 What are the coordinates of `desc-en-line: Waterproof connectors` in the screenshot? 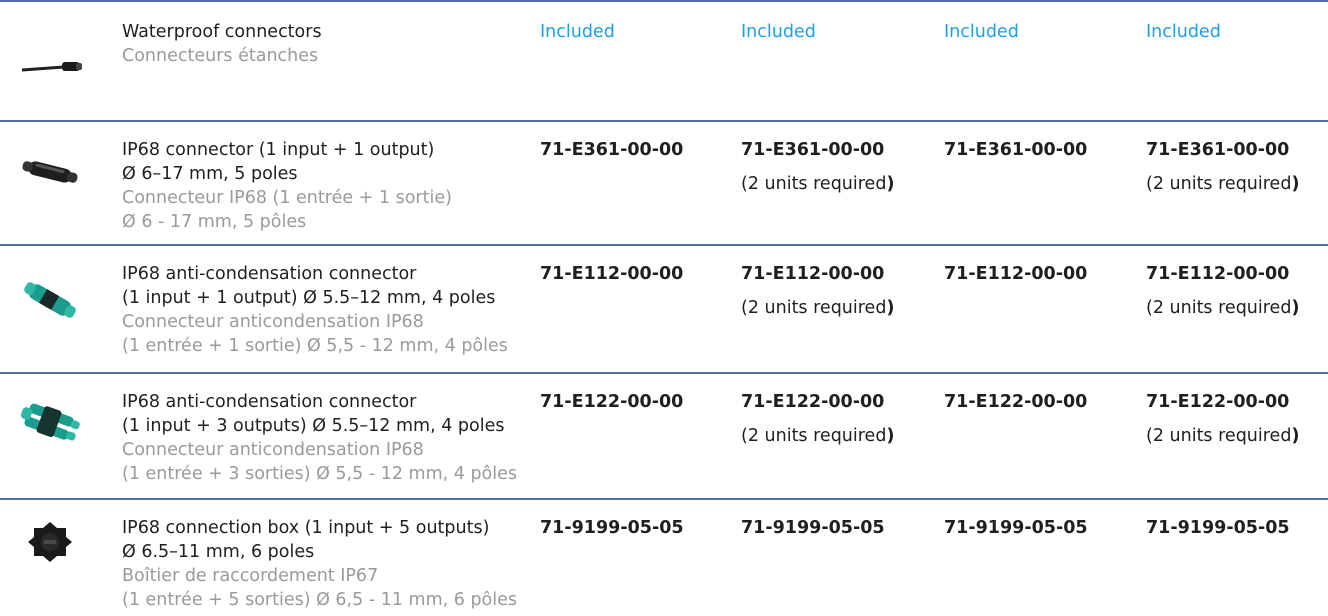 It's located at (222, 32).